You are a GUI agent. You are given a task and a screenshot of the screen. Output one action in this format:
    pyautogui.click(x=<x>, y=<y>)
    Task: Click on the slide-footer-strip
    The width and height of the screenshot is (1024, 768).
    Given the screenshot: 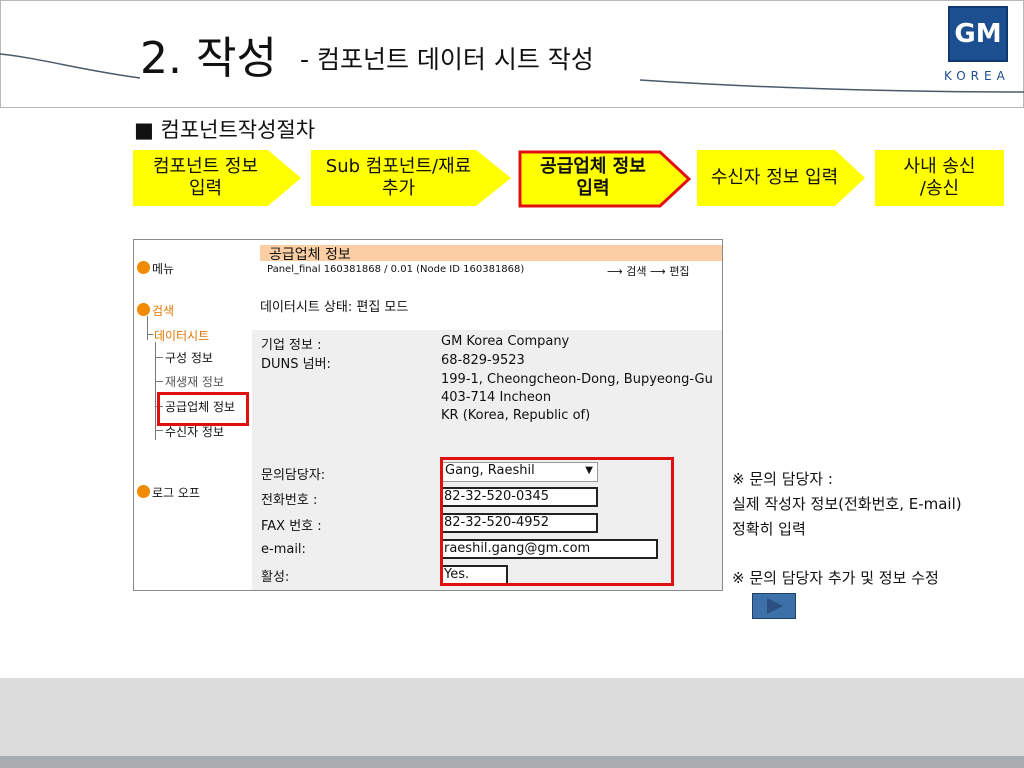 What is the action you would take?
    pyautogui.click(x=512, y=762)
    